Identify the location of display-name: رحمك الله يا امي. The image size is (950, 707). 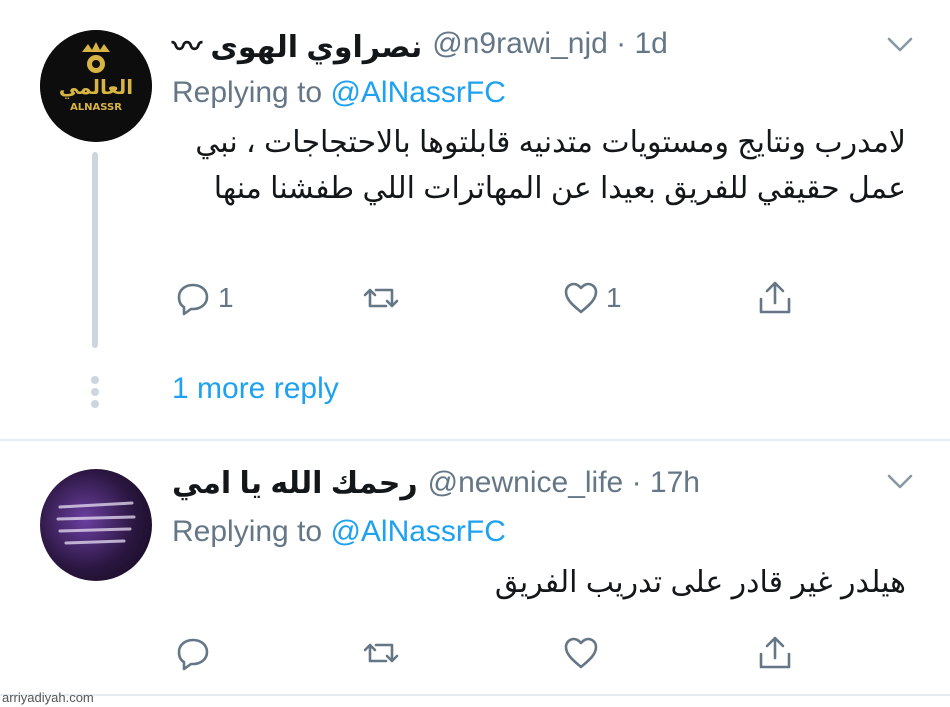
(295, 483).